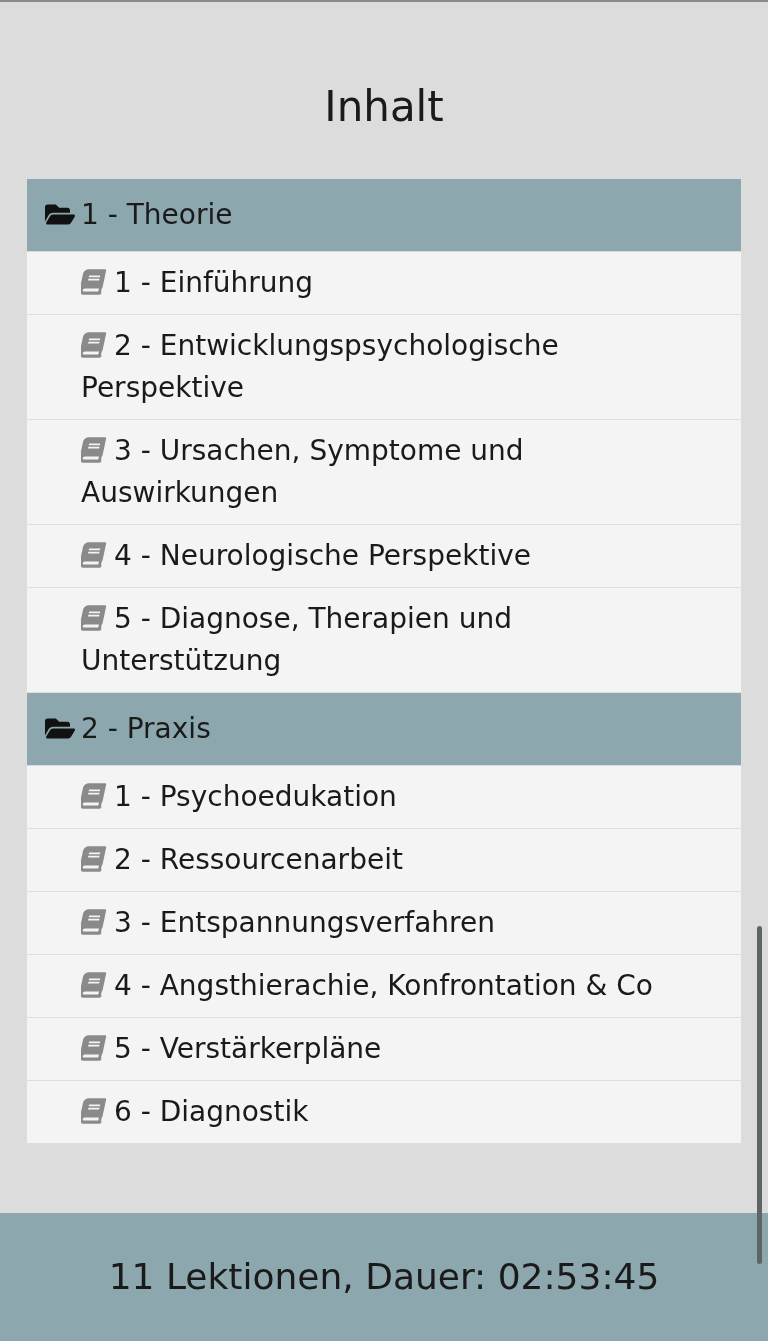 This screenshot has height=1341, width=768. Describe the element at coordinates (384, 556) in the screenshot. I see `lesson-link: 4 - Neurologische Perspektive` at that location.